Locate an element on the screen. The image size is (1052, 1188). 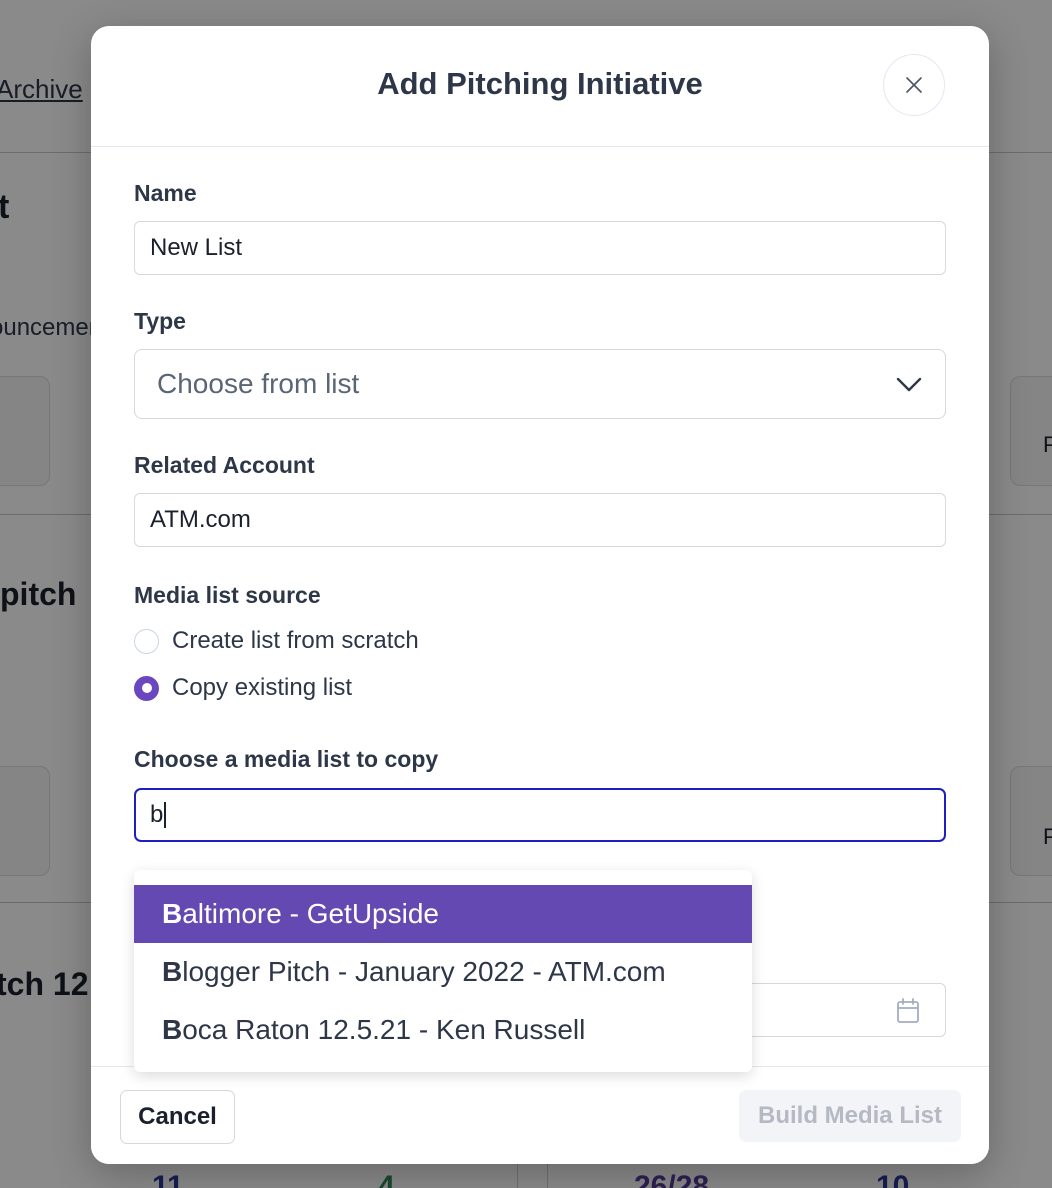
dropdown-option: Blogger Pitch - January 2022 - ATM.com is located at coordinates (443, 972).